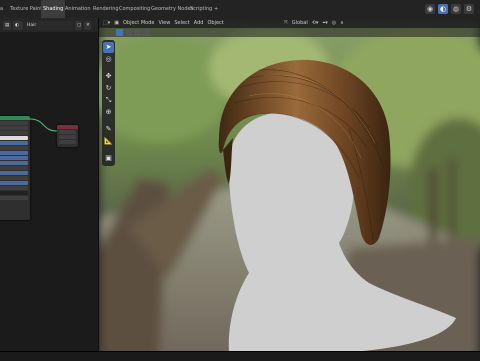  What do you see at coordinates (443, 9) in the screenshot?
I see `shading-solid-icon: ◐` at bounding box center [443, 9].